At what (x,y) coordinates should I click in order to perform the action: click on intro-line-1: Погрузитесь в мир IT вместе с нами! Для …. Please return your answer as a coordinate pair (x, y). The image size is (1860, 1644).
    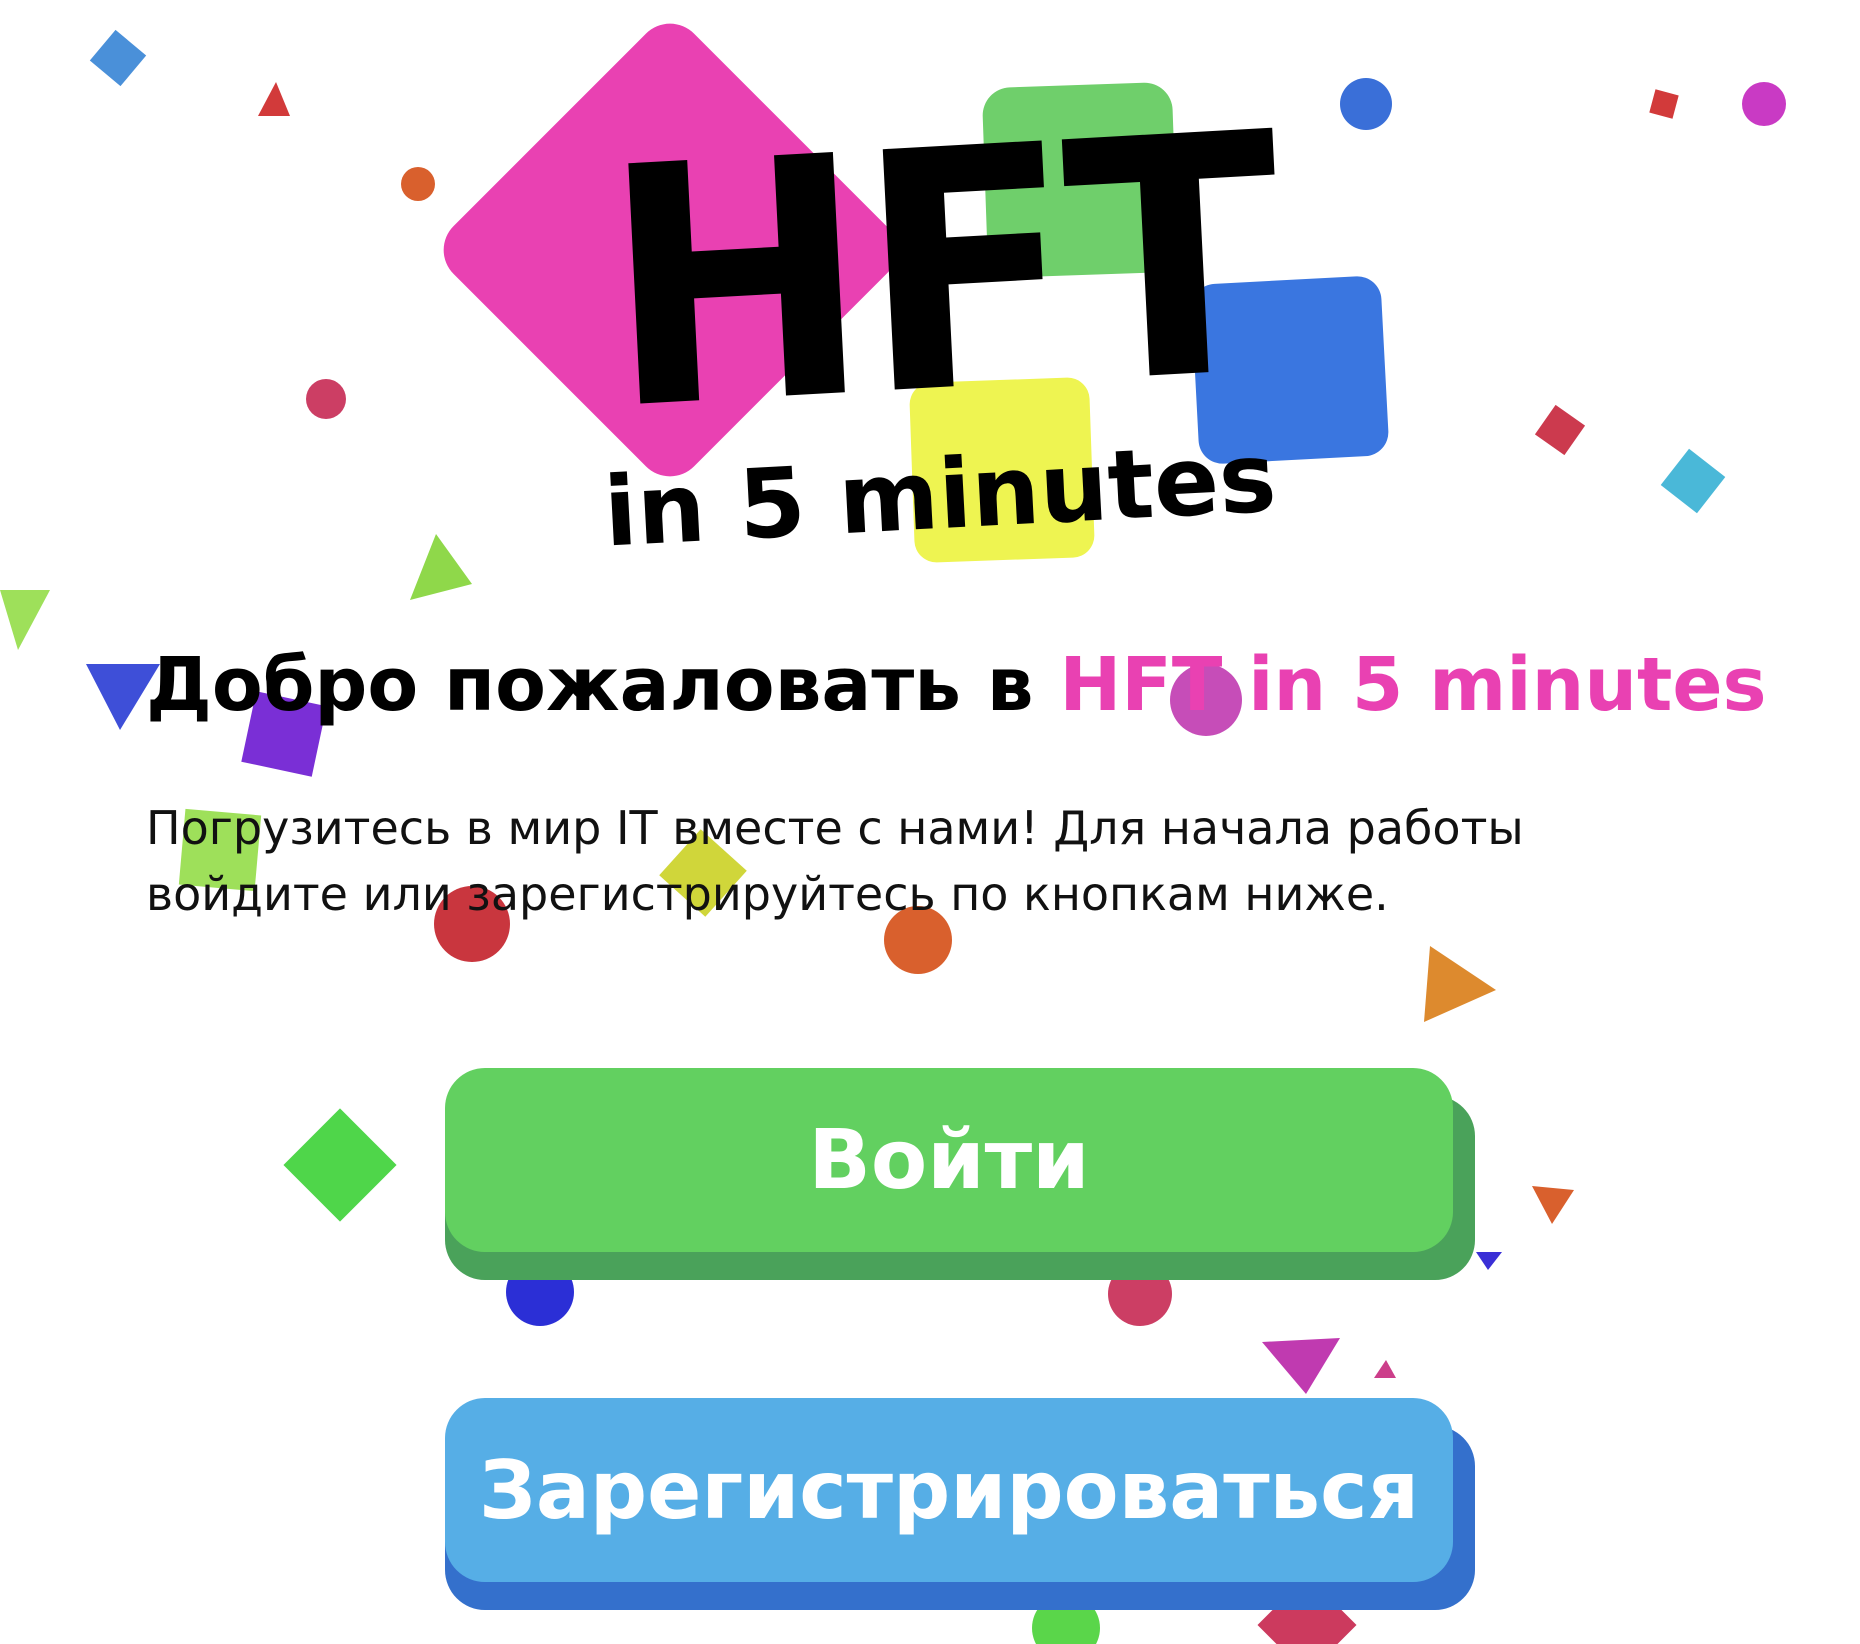
    Looking at the image, I should click on (835, 828).